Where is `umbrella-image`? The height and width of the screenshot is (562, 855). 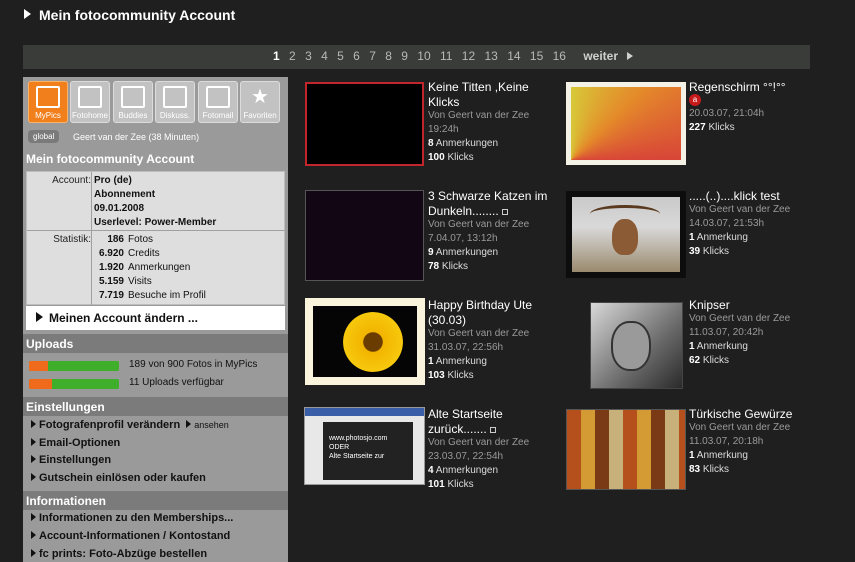
umbrella-image is located at coordinates (626, 123).